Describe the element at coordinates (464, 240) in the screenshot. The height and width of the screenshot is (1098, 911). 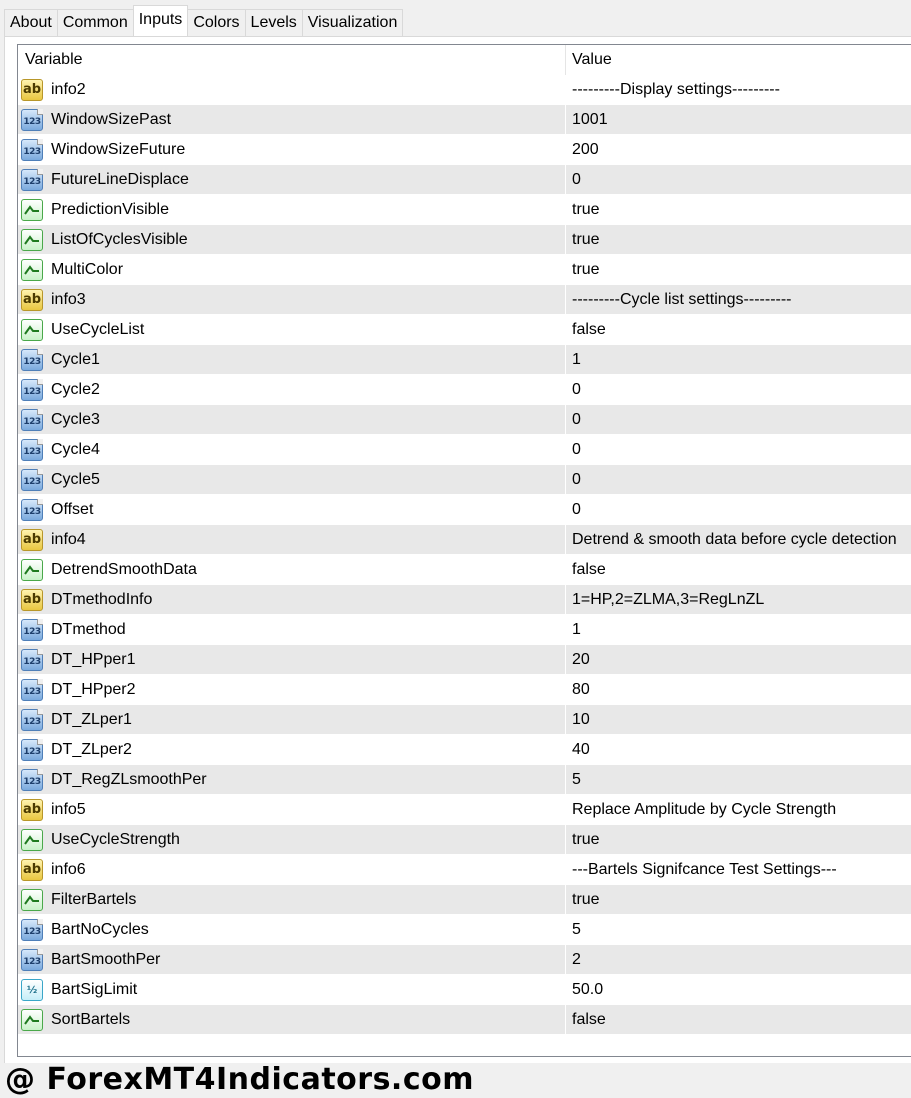
I see `table-row: ListOfCyclesVisible true` at that location.